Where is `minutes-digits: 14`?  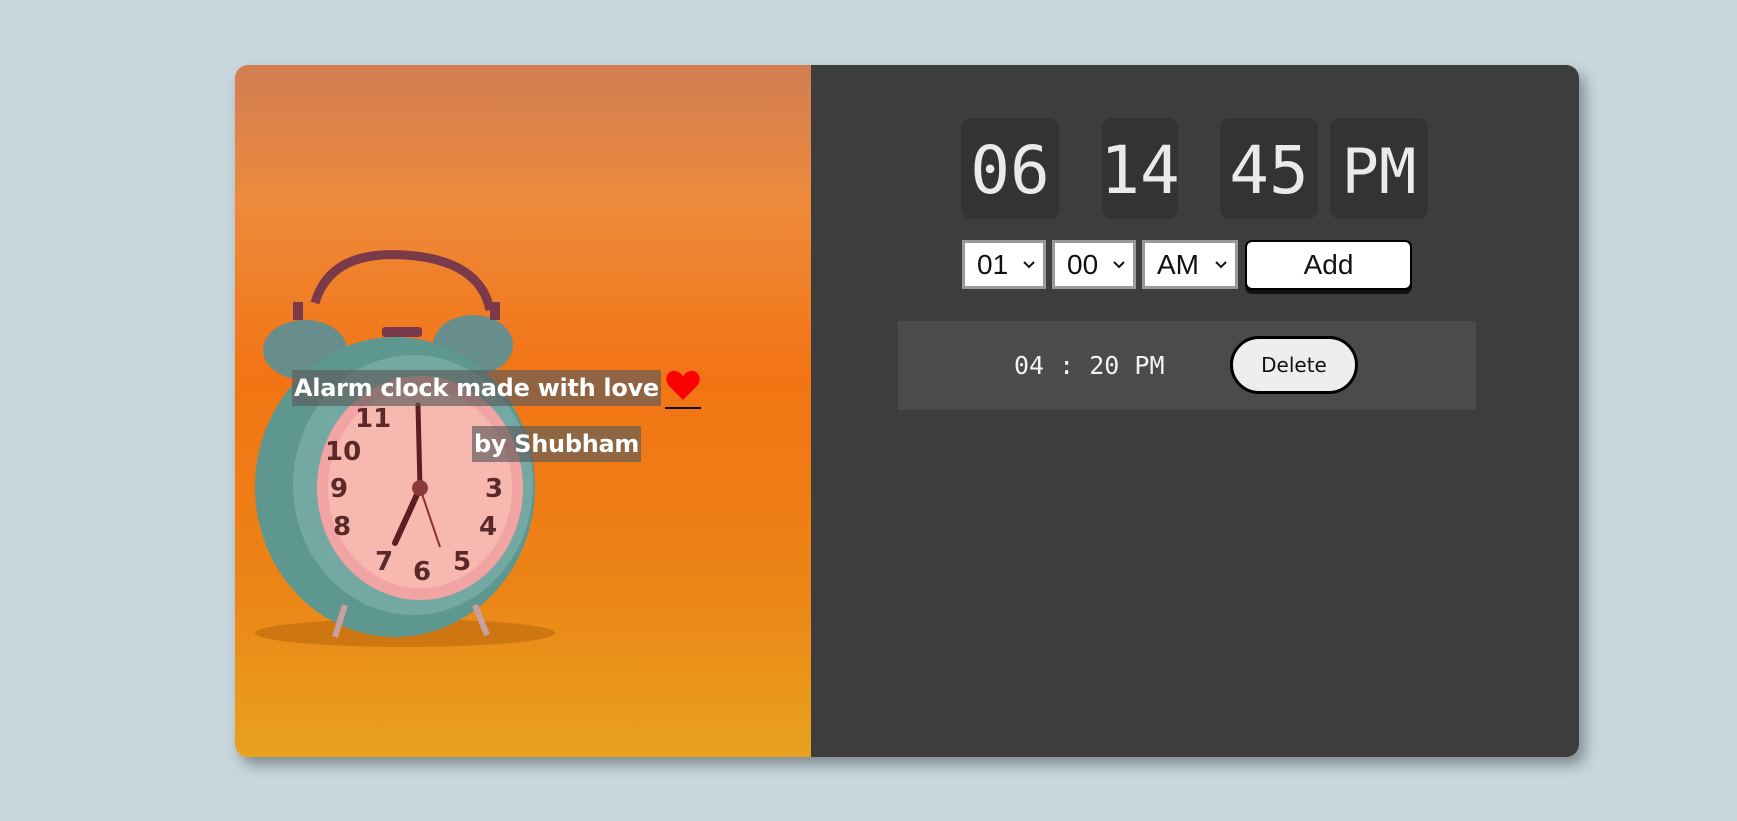
minutes-digits: 14 is located at coordinates (1140, 170).